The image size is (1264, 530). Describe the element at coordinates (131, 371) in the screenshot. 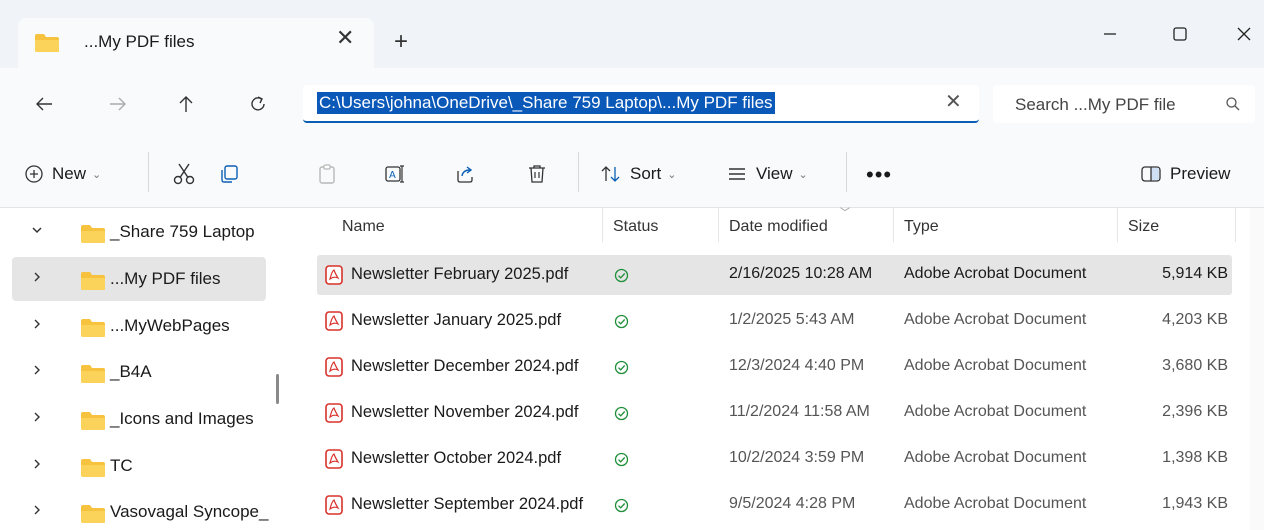

I see `sidebar-item-label: _B4A` at that location.